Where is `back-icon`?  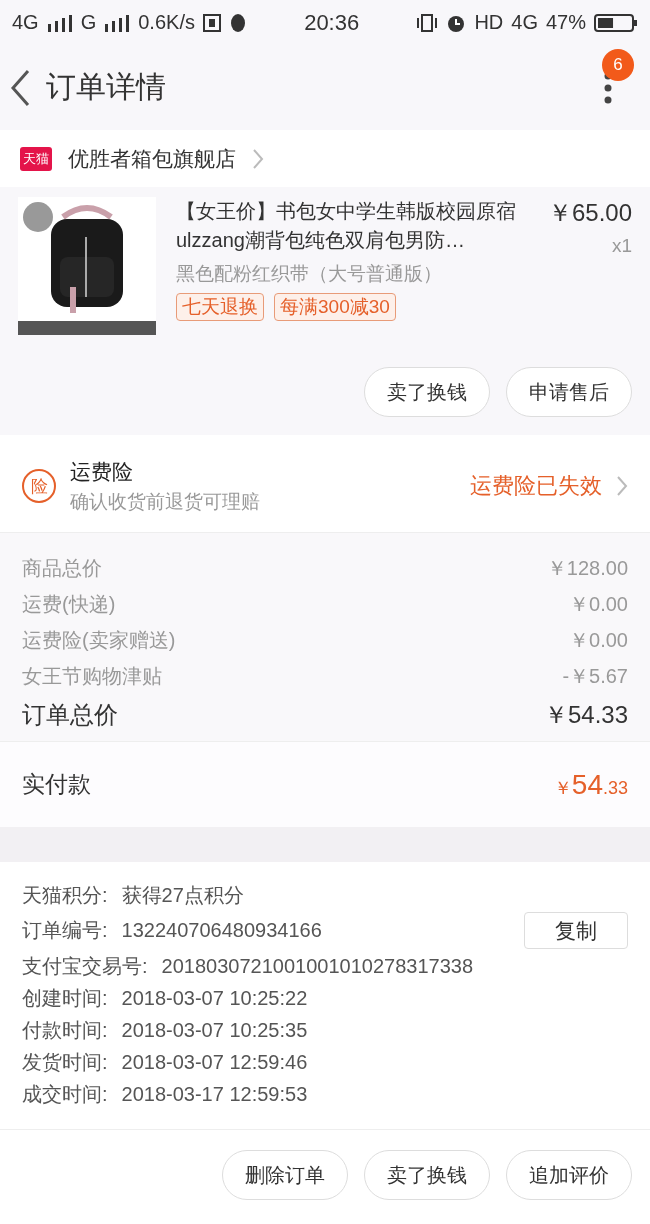 back-icon is located at coordinates (20, 87).